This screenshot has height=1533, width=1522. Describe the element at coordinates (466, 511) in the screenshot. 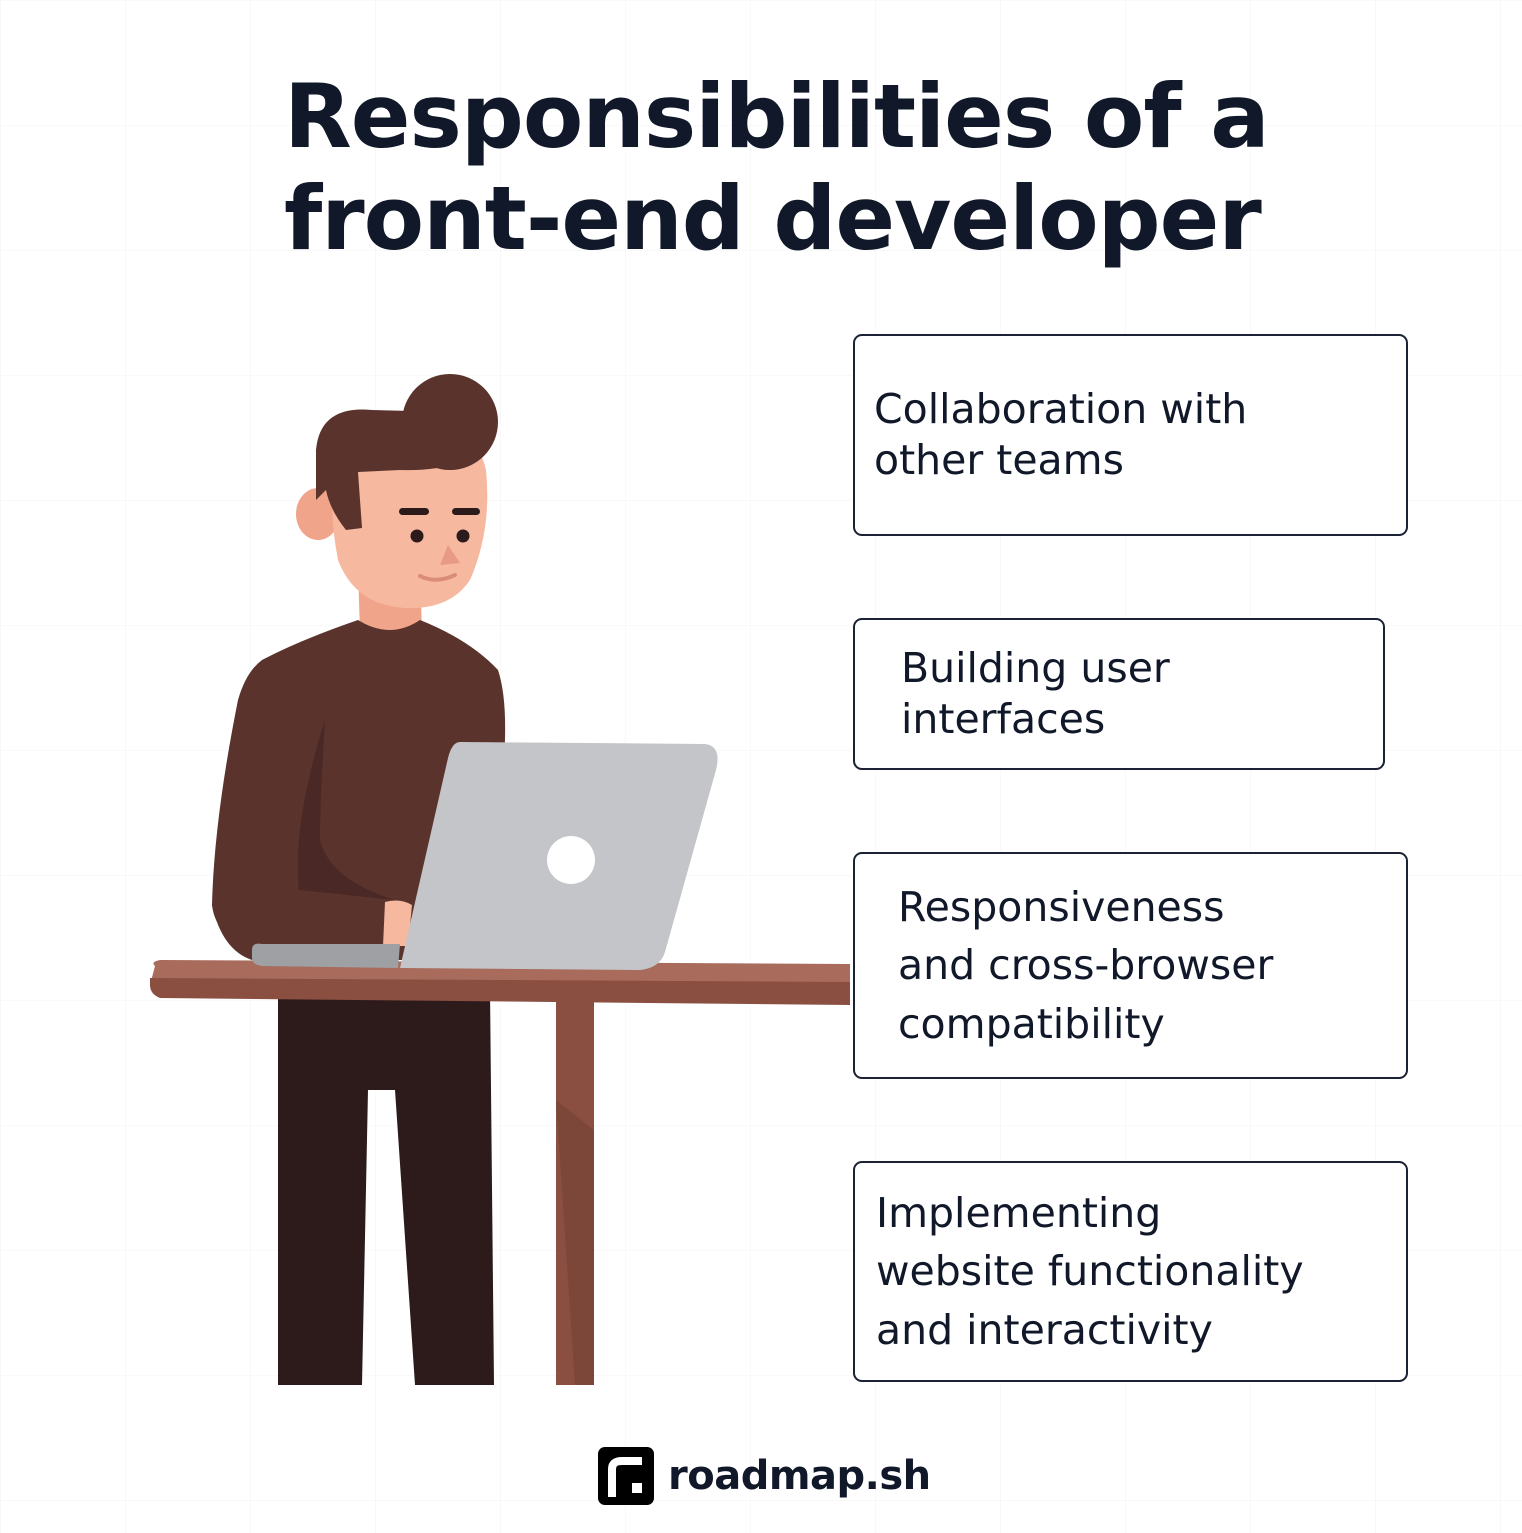

I see `right-eyebrow` at that location.